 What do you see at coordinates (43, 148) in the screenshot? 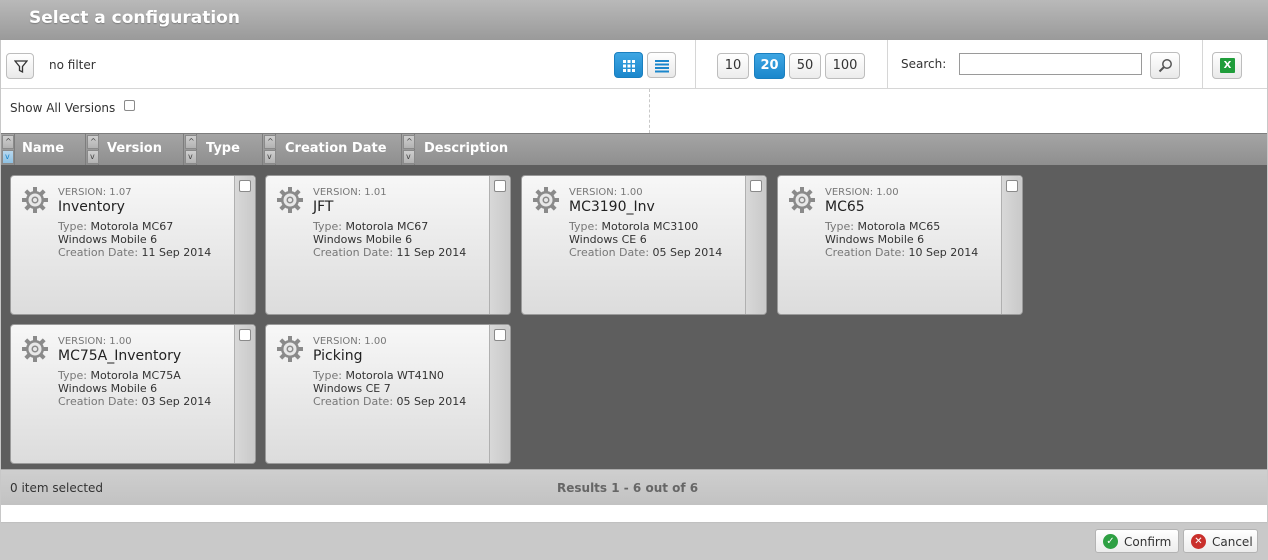
I see `column-header-name: Name` at bounding box center [43, 148].